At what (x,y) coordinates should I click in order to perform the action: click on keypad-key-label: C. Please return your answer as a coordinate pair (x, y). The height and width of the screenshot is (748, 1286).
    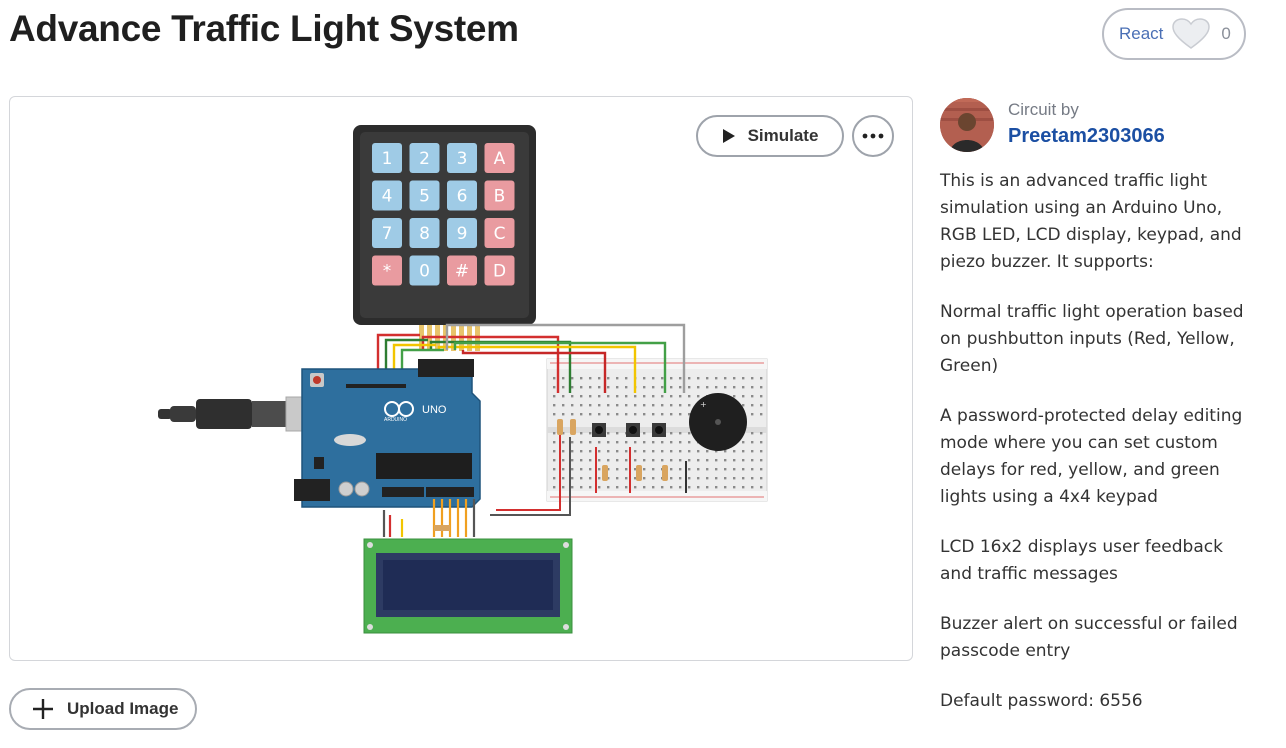
    Looking at the image, I should click on (500, 234).